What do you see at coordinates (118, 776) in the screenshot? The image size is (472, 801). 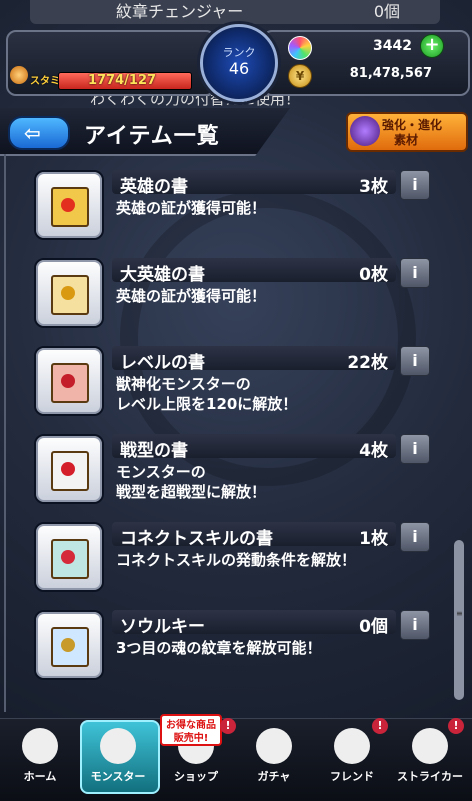 I see `nav-label: モンスター` at bounding box center [118, 776].